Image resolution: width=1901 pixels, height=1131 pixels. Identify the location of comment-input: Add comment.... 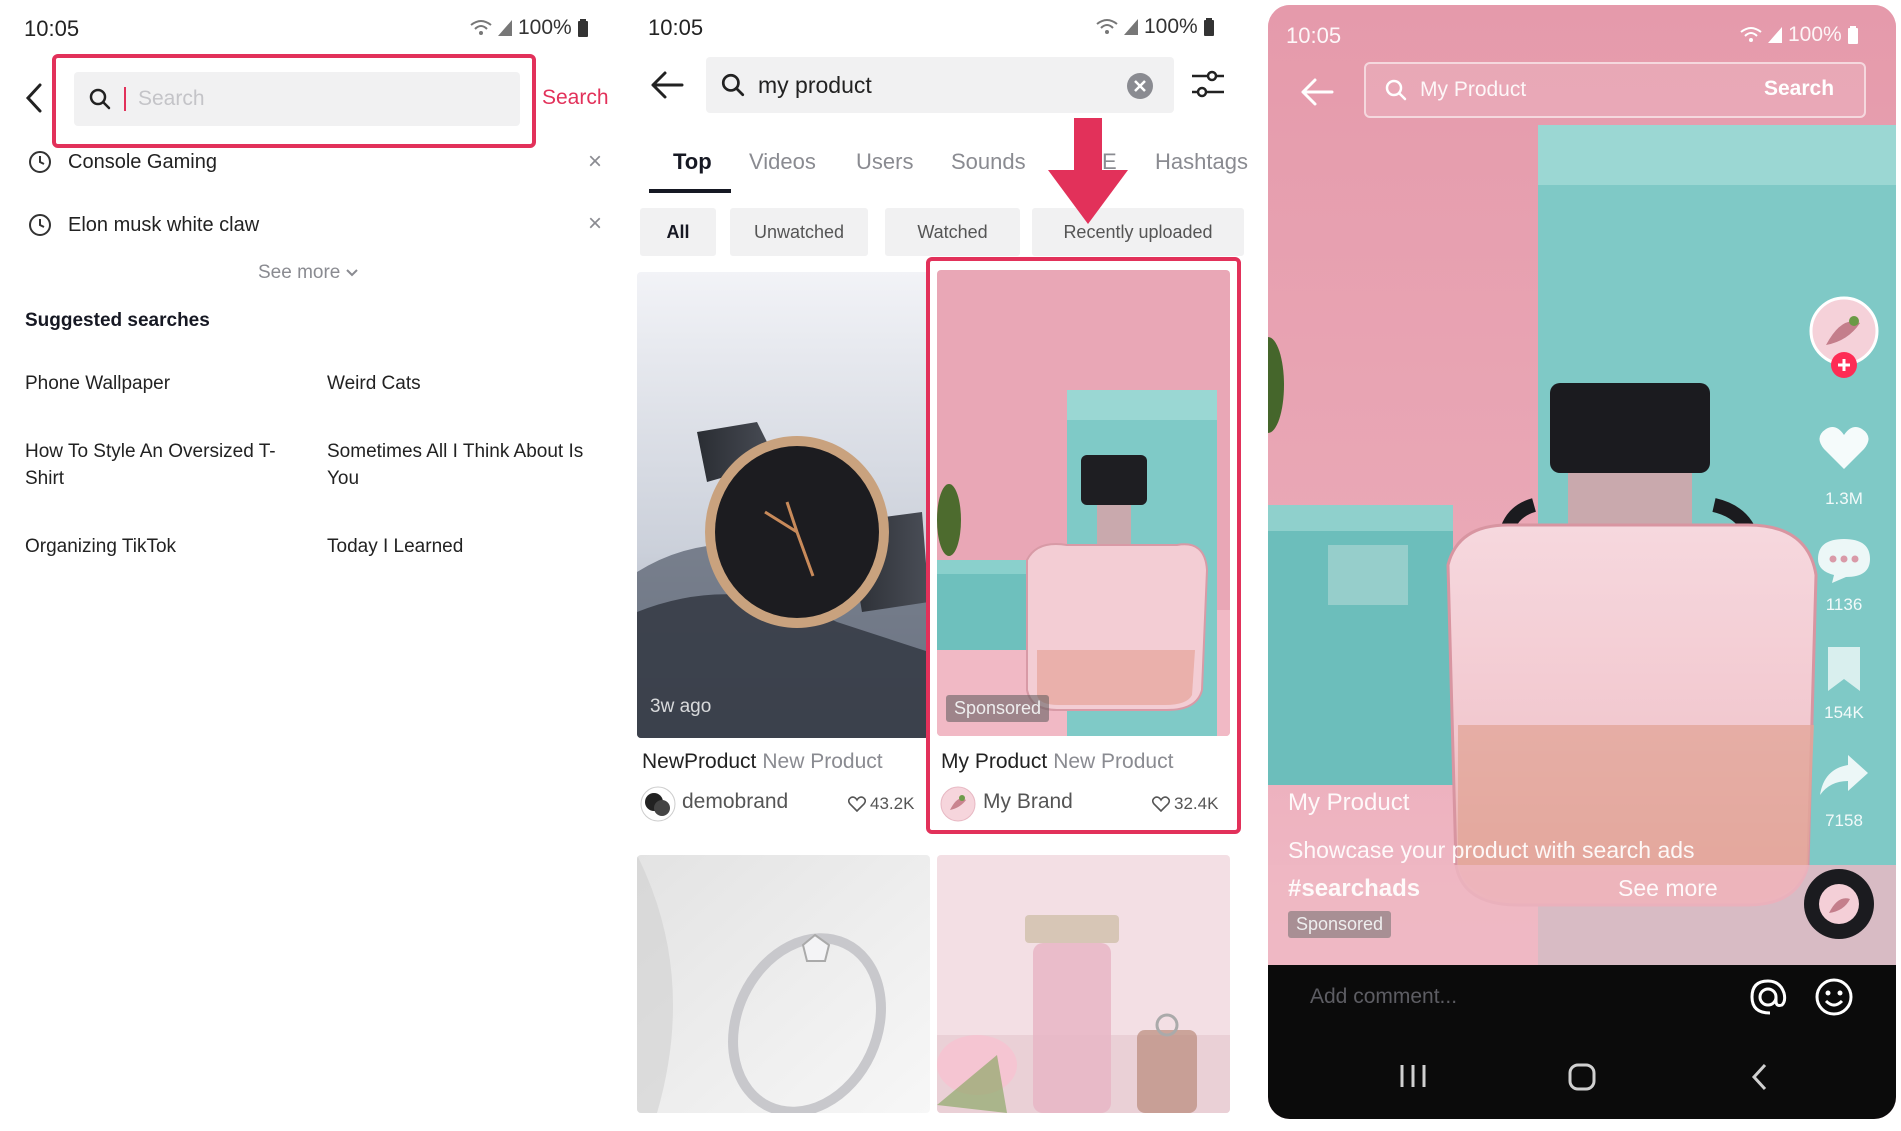
(1383, 997).